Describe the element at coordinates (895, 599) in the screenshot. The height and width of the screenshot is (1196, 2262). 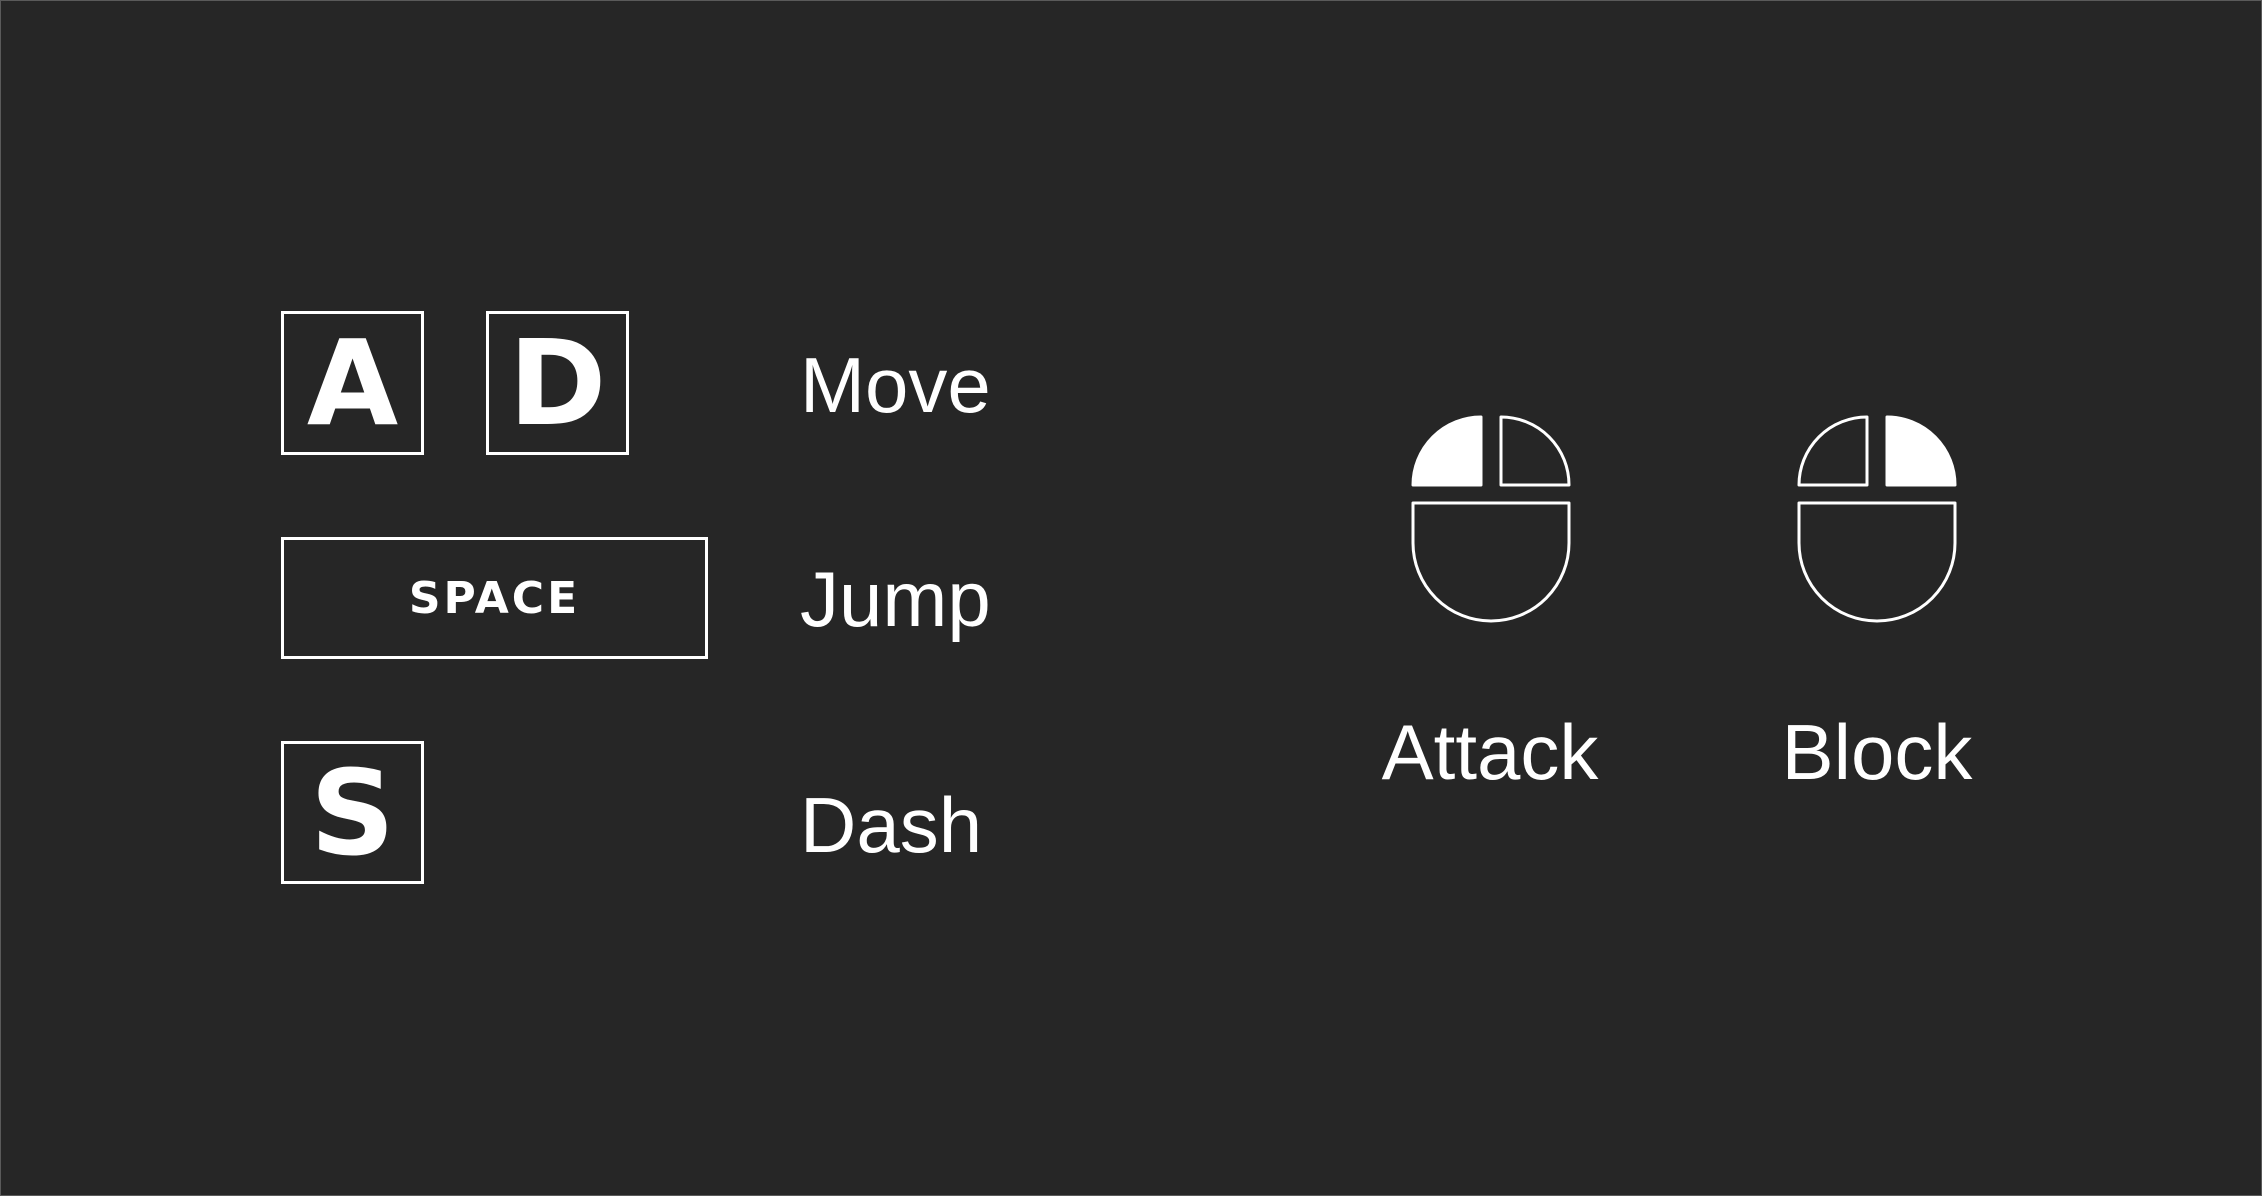
I see `jump-label: Jump` at that location.